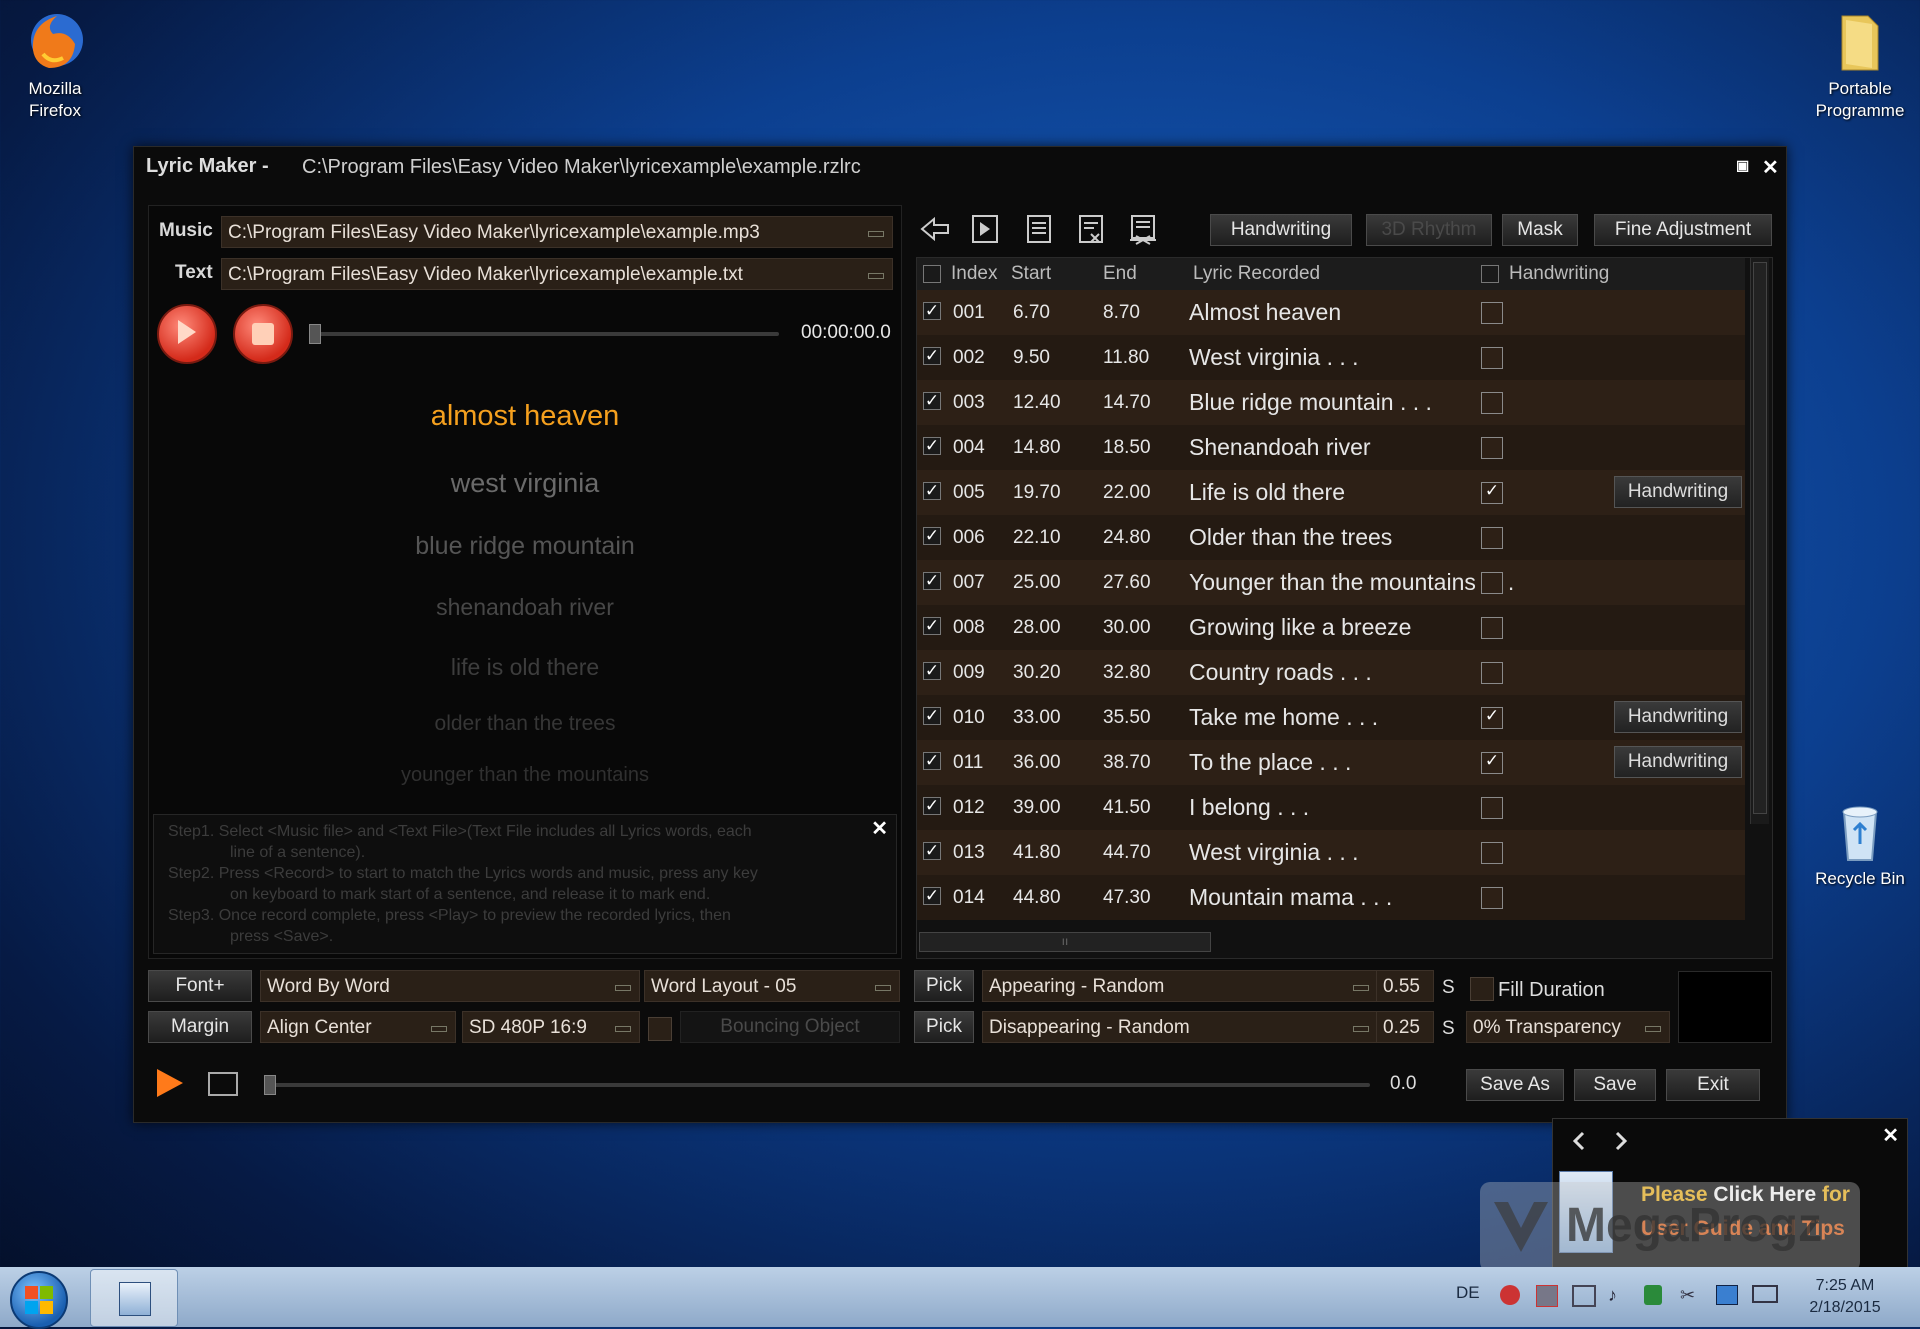 This screenshot has height=1329, width=1920. Describe the element at coordinates (1760, 538) in the screenshot. I see `vertical-scrollbar-thumb` at that location.